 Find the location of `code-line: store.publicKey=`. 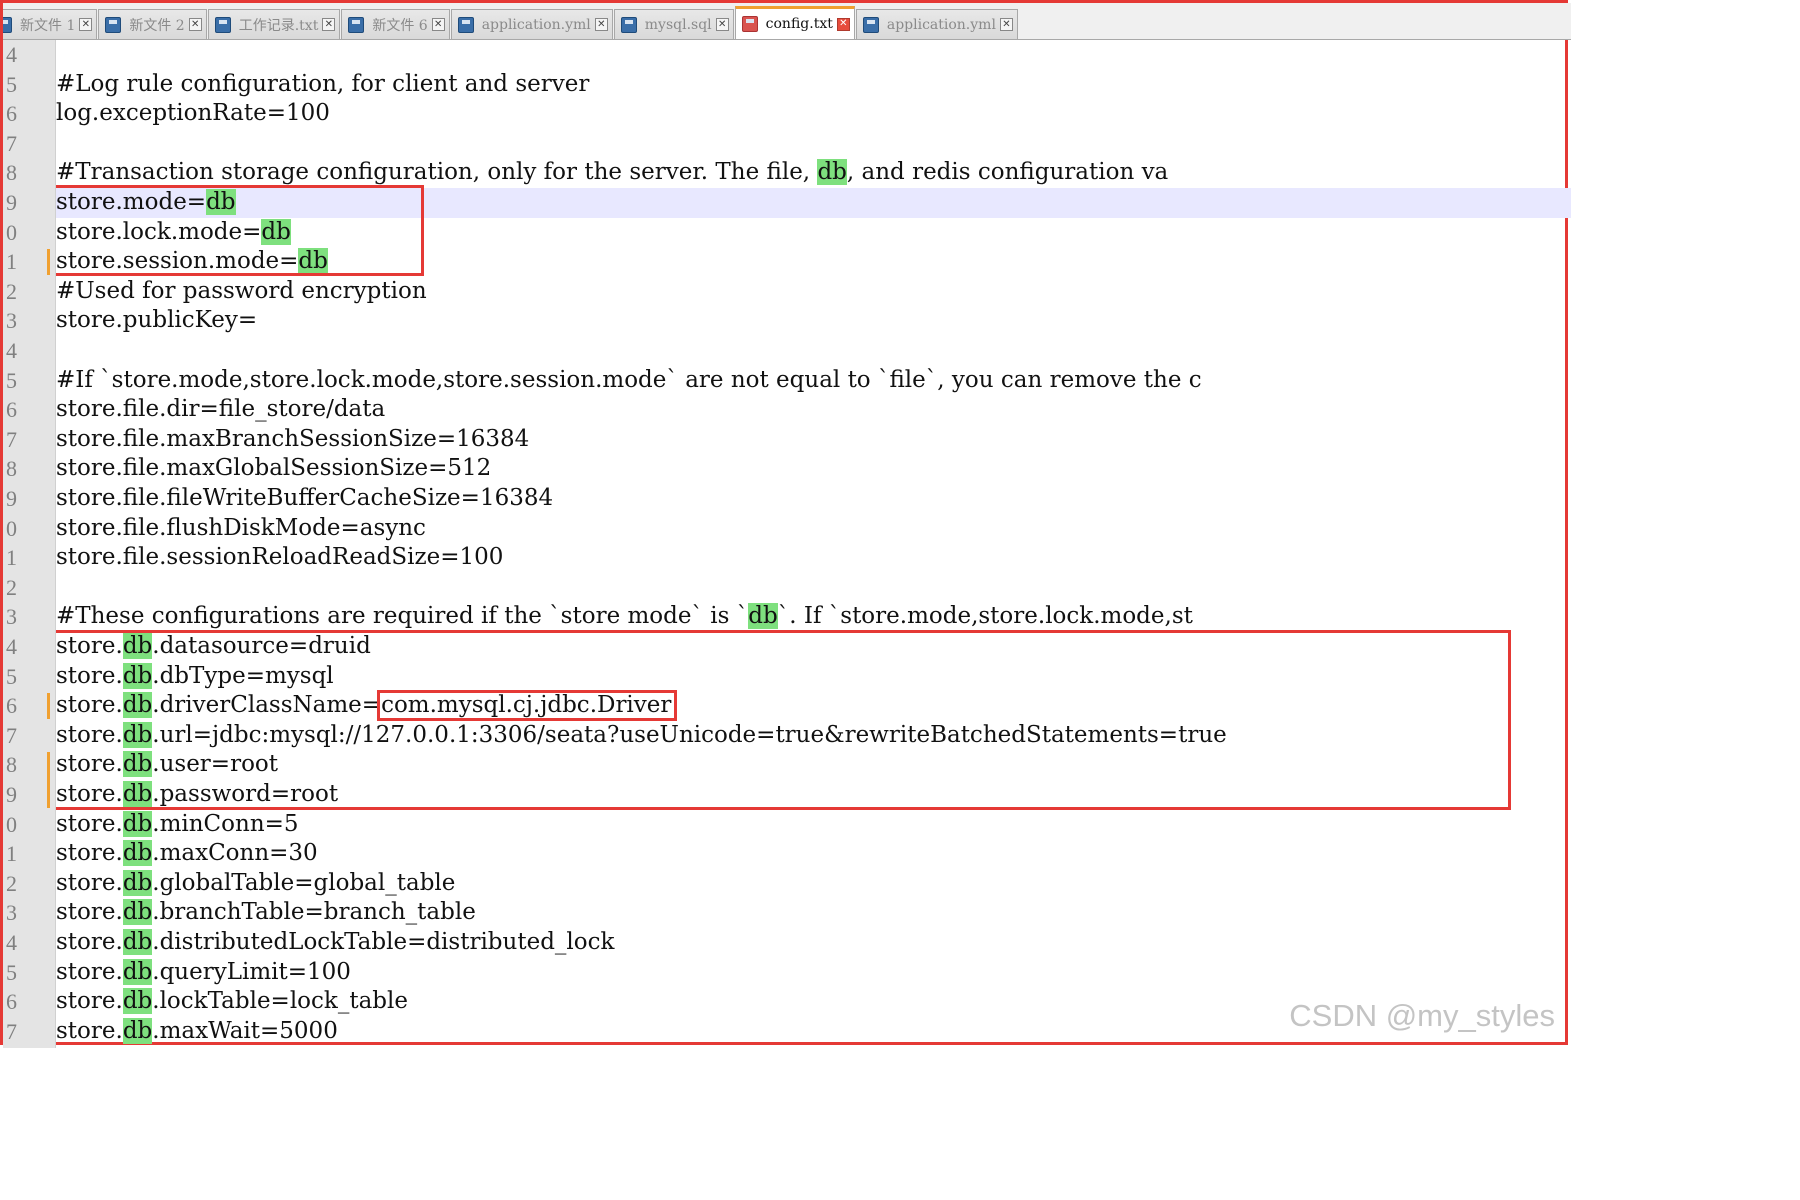

code-line: store.publicKey= is located at coordinates (156, 321).